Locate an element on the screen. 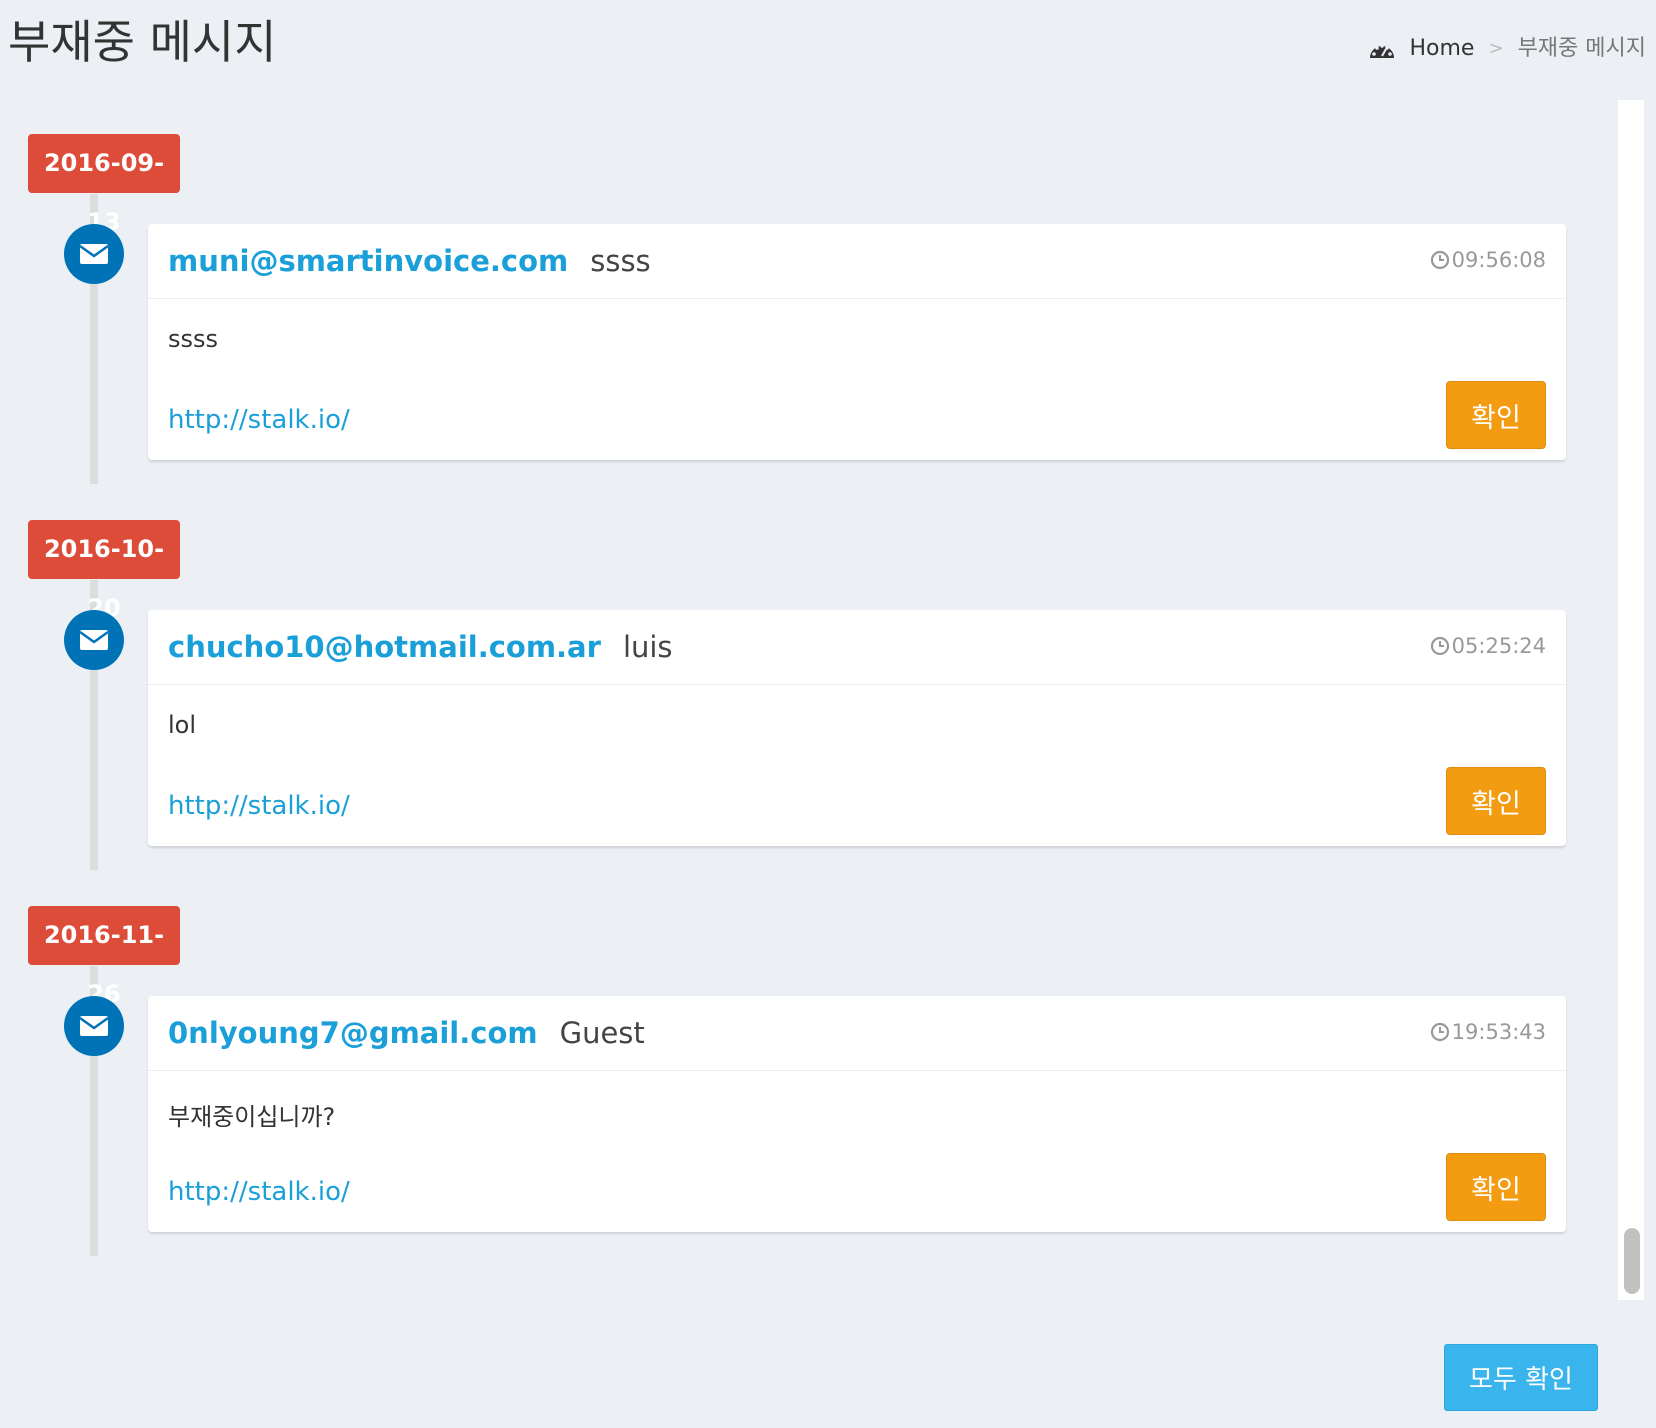 The width and height of the screenshot is (1656, 1428). message-time-text: 09:56:08 is located at coordinates (1498, 260).